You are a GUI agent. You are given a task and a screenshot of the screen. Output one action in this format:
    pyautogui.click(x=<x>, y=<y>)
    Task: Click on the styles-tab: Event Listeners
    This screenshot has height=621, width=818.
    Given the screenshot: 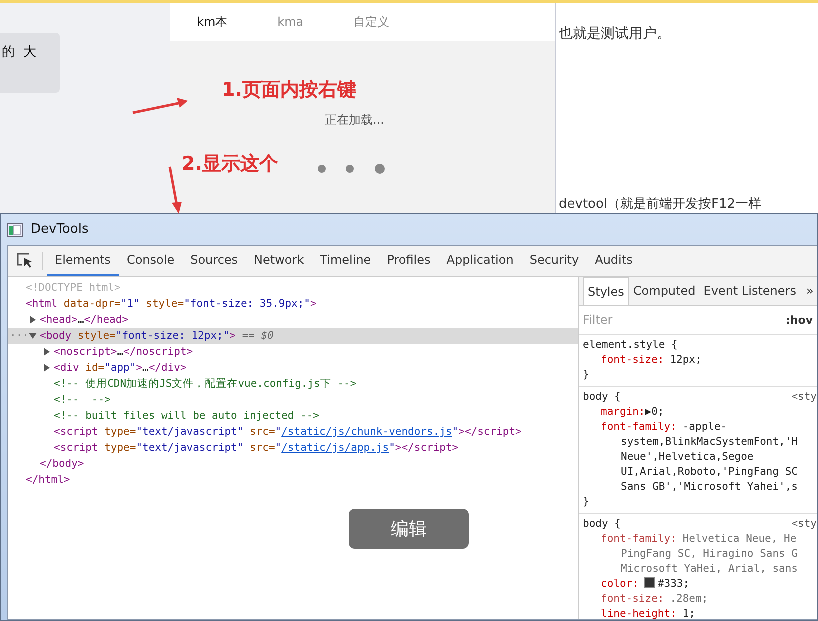 What is the action you would take?
    pyautogui.click(x=750, y=291)
    